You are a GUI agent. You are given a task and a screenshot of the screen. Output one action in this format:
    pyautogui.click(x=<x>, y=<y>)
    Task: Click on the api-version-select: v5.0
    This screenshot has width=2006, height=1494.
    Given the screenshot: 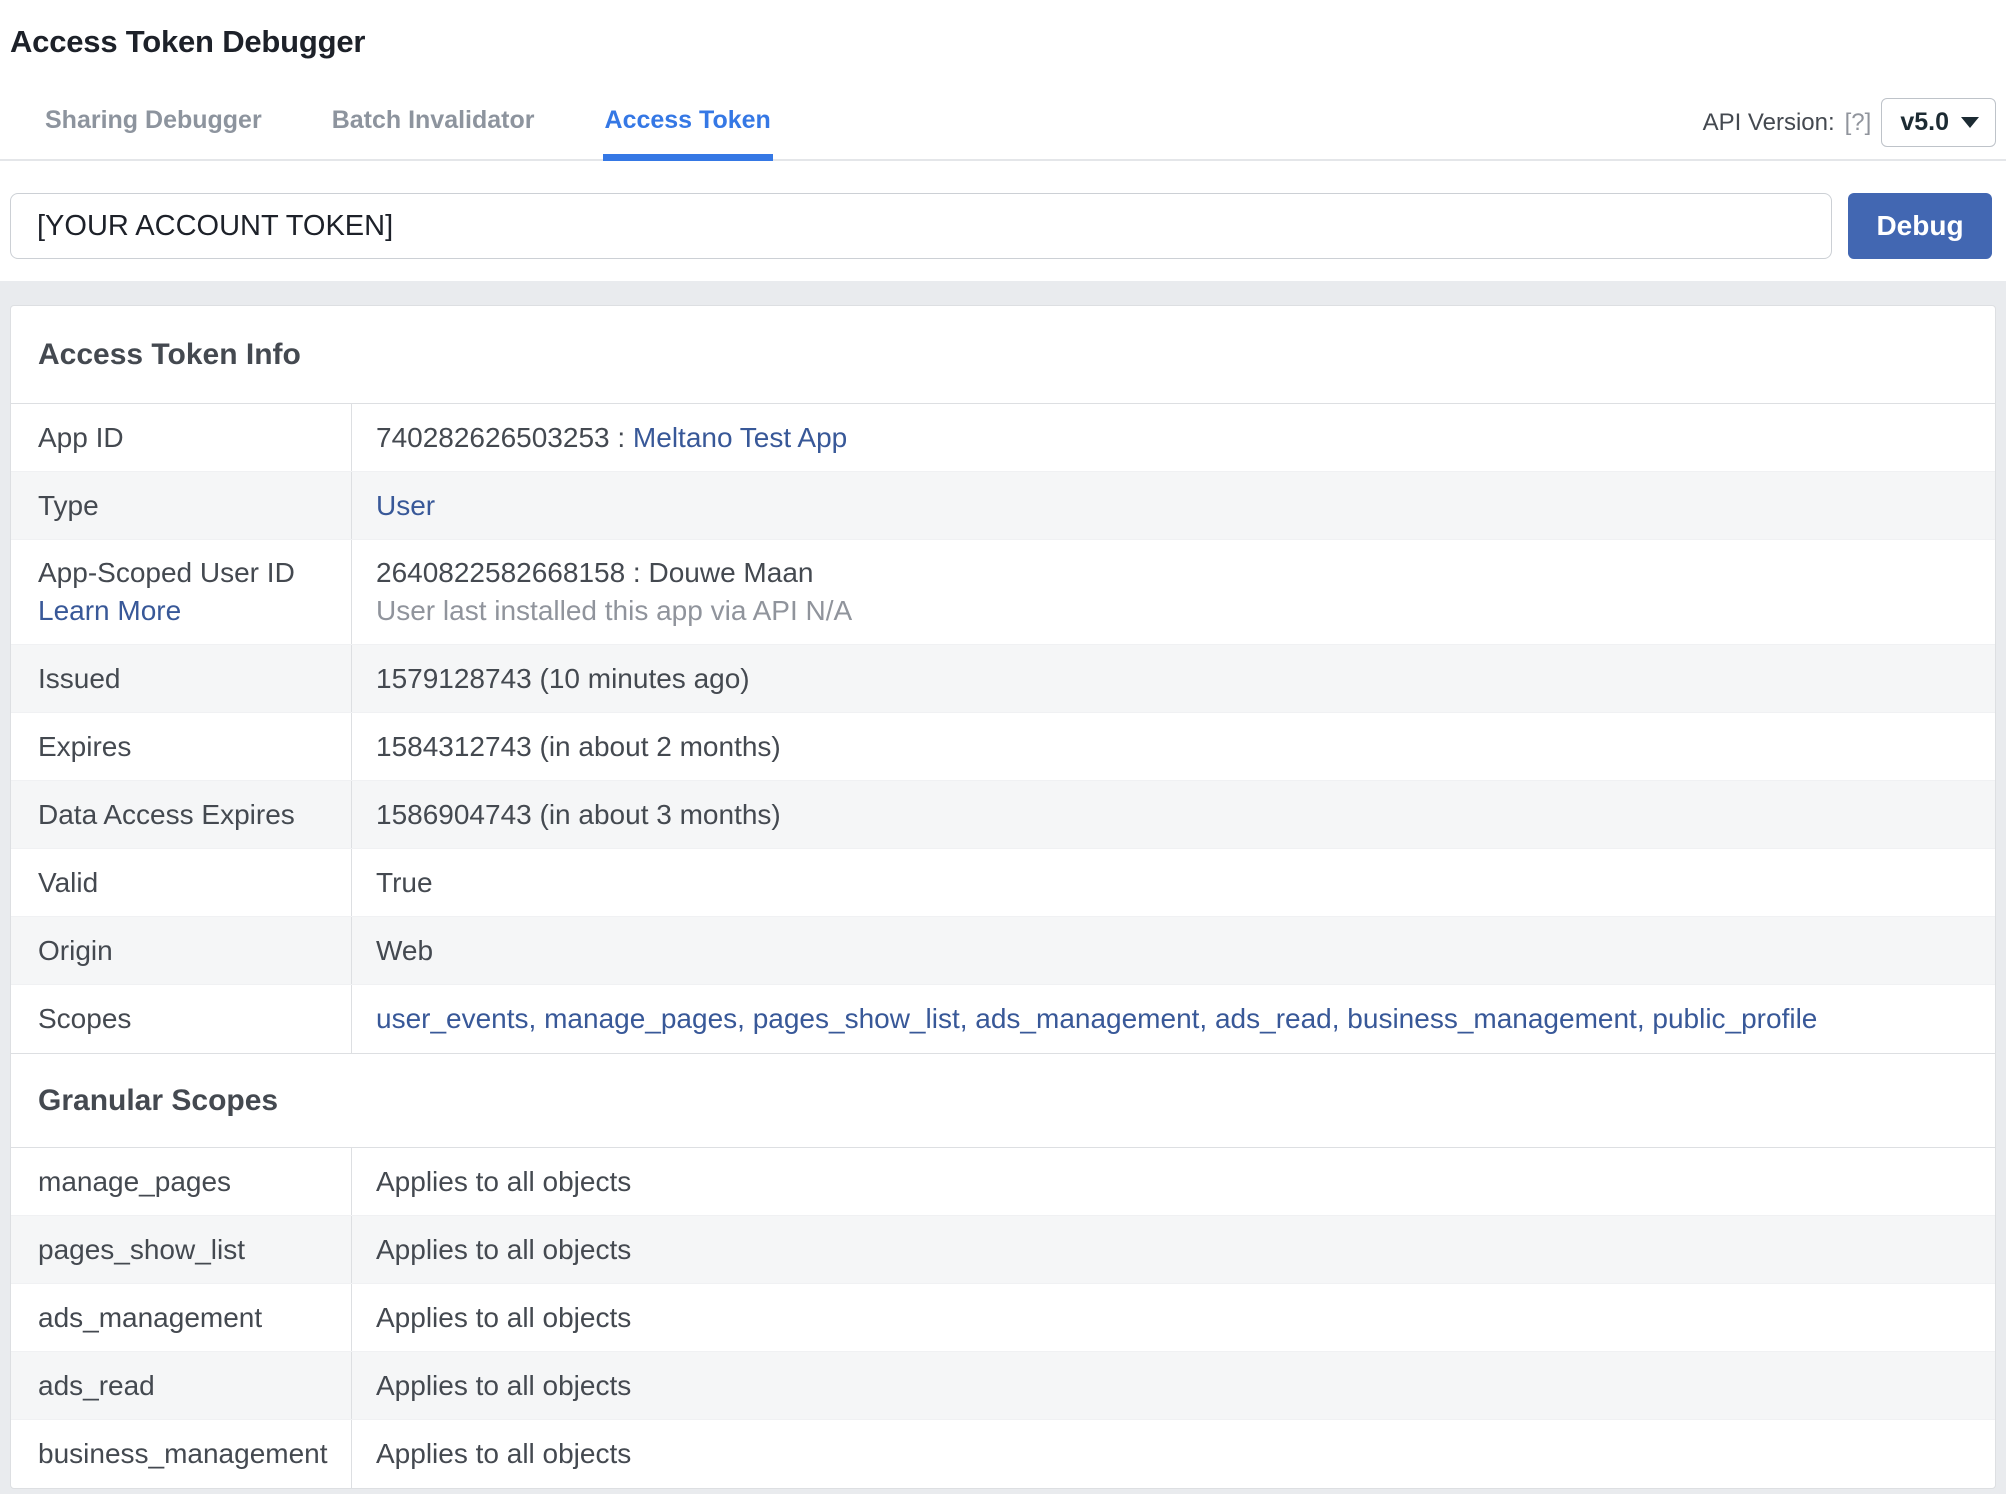 What is the action you would take?
    pyautogui.click(x=1938, y=122)
    